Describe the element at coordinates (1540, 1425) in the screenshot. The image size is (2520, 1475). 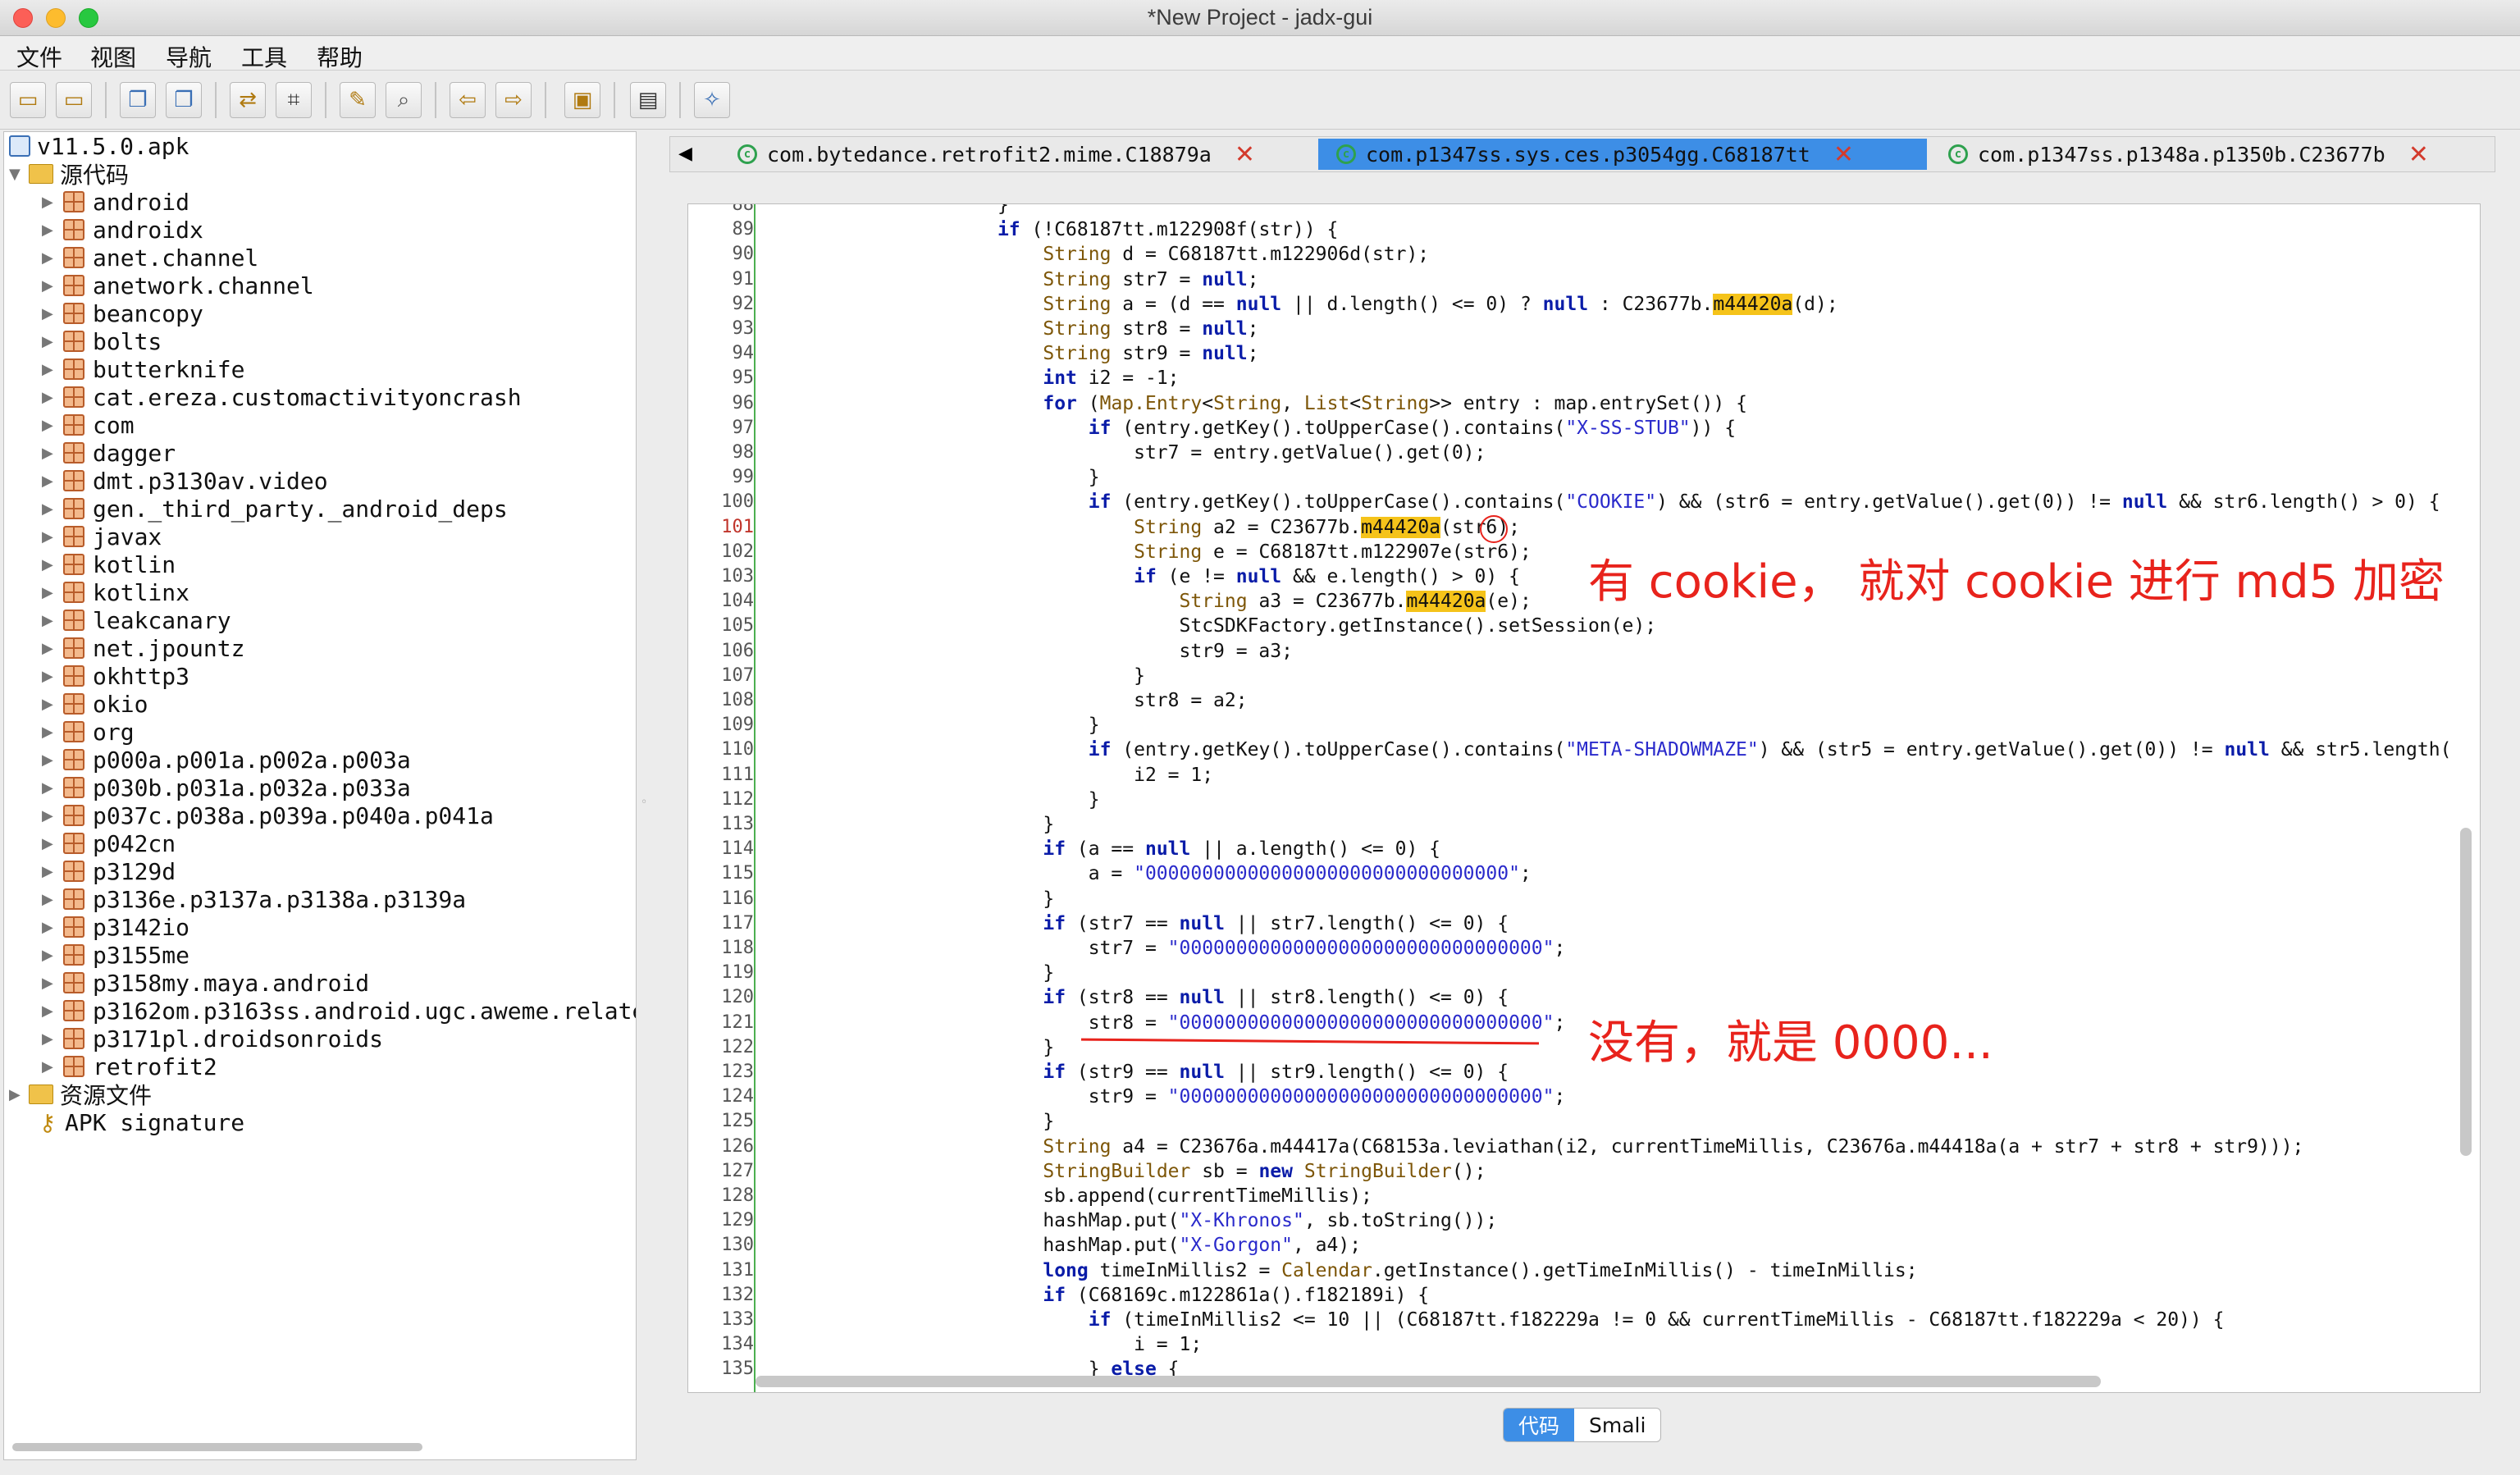
I see `code-view-button: 代码` at that location.